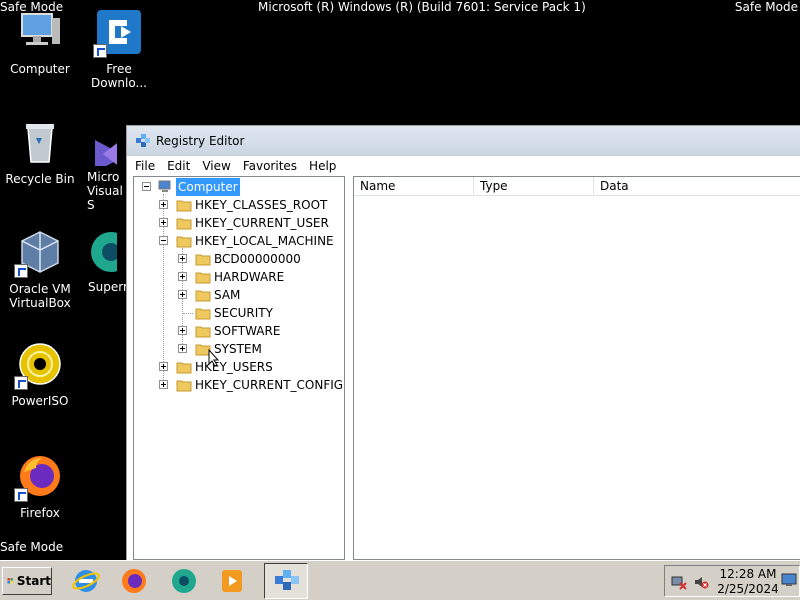  I want to click on mouse-cursor-icon, so click(214, 358).